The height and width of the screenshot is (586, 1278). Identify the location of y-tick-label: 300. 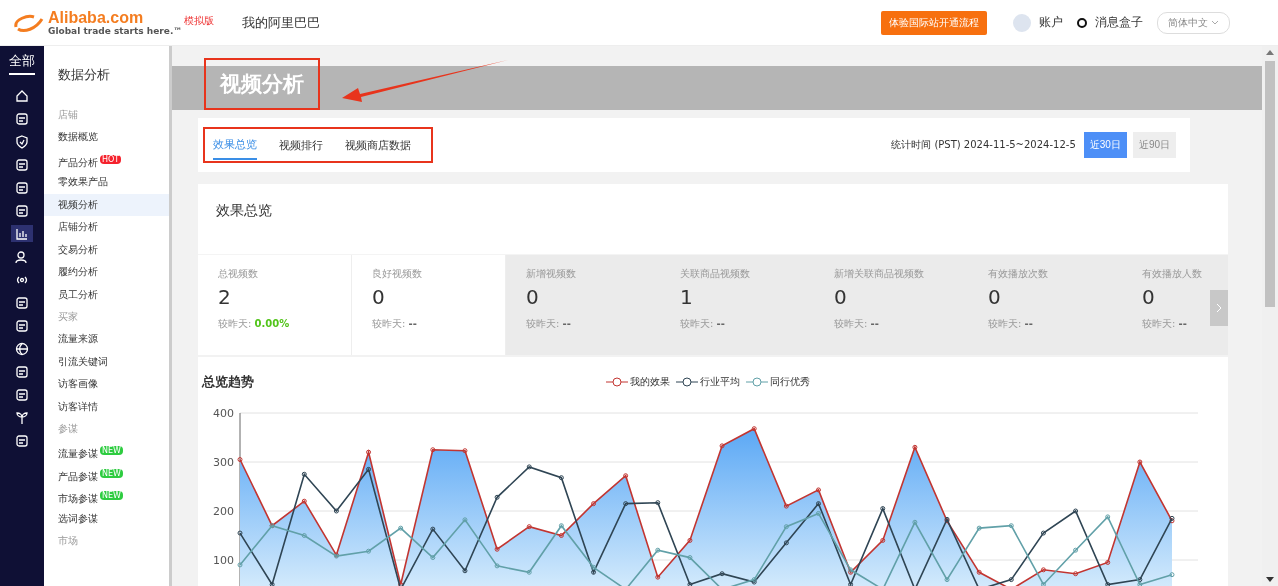
(223, 462).